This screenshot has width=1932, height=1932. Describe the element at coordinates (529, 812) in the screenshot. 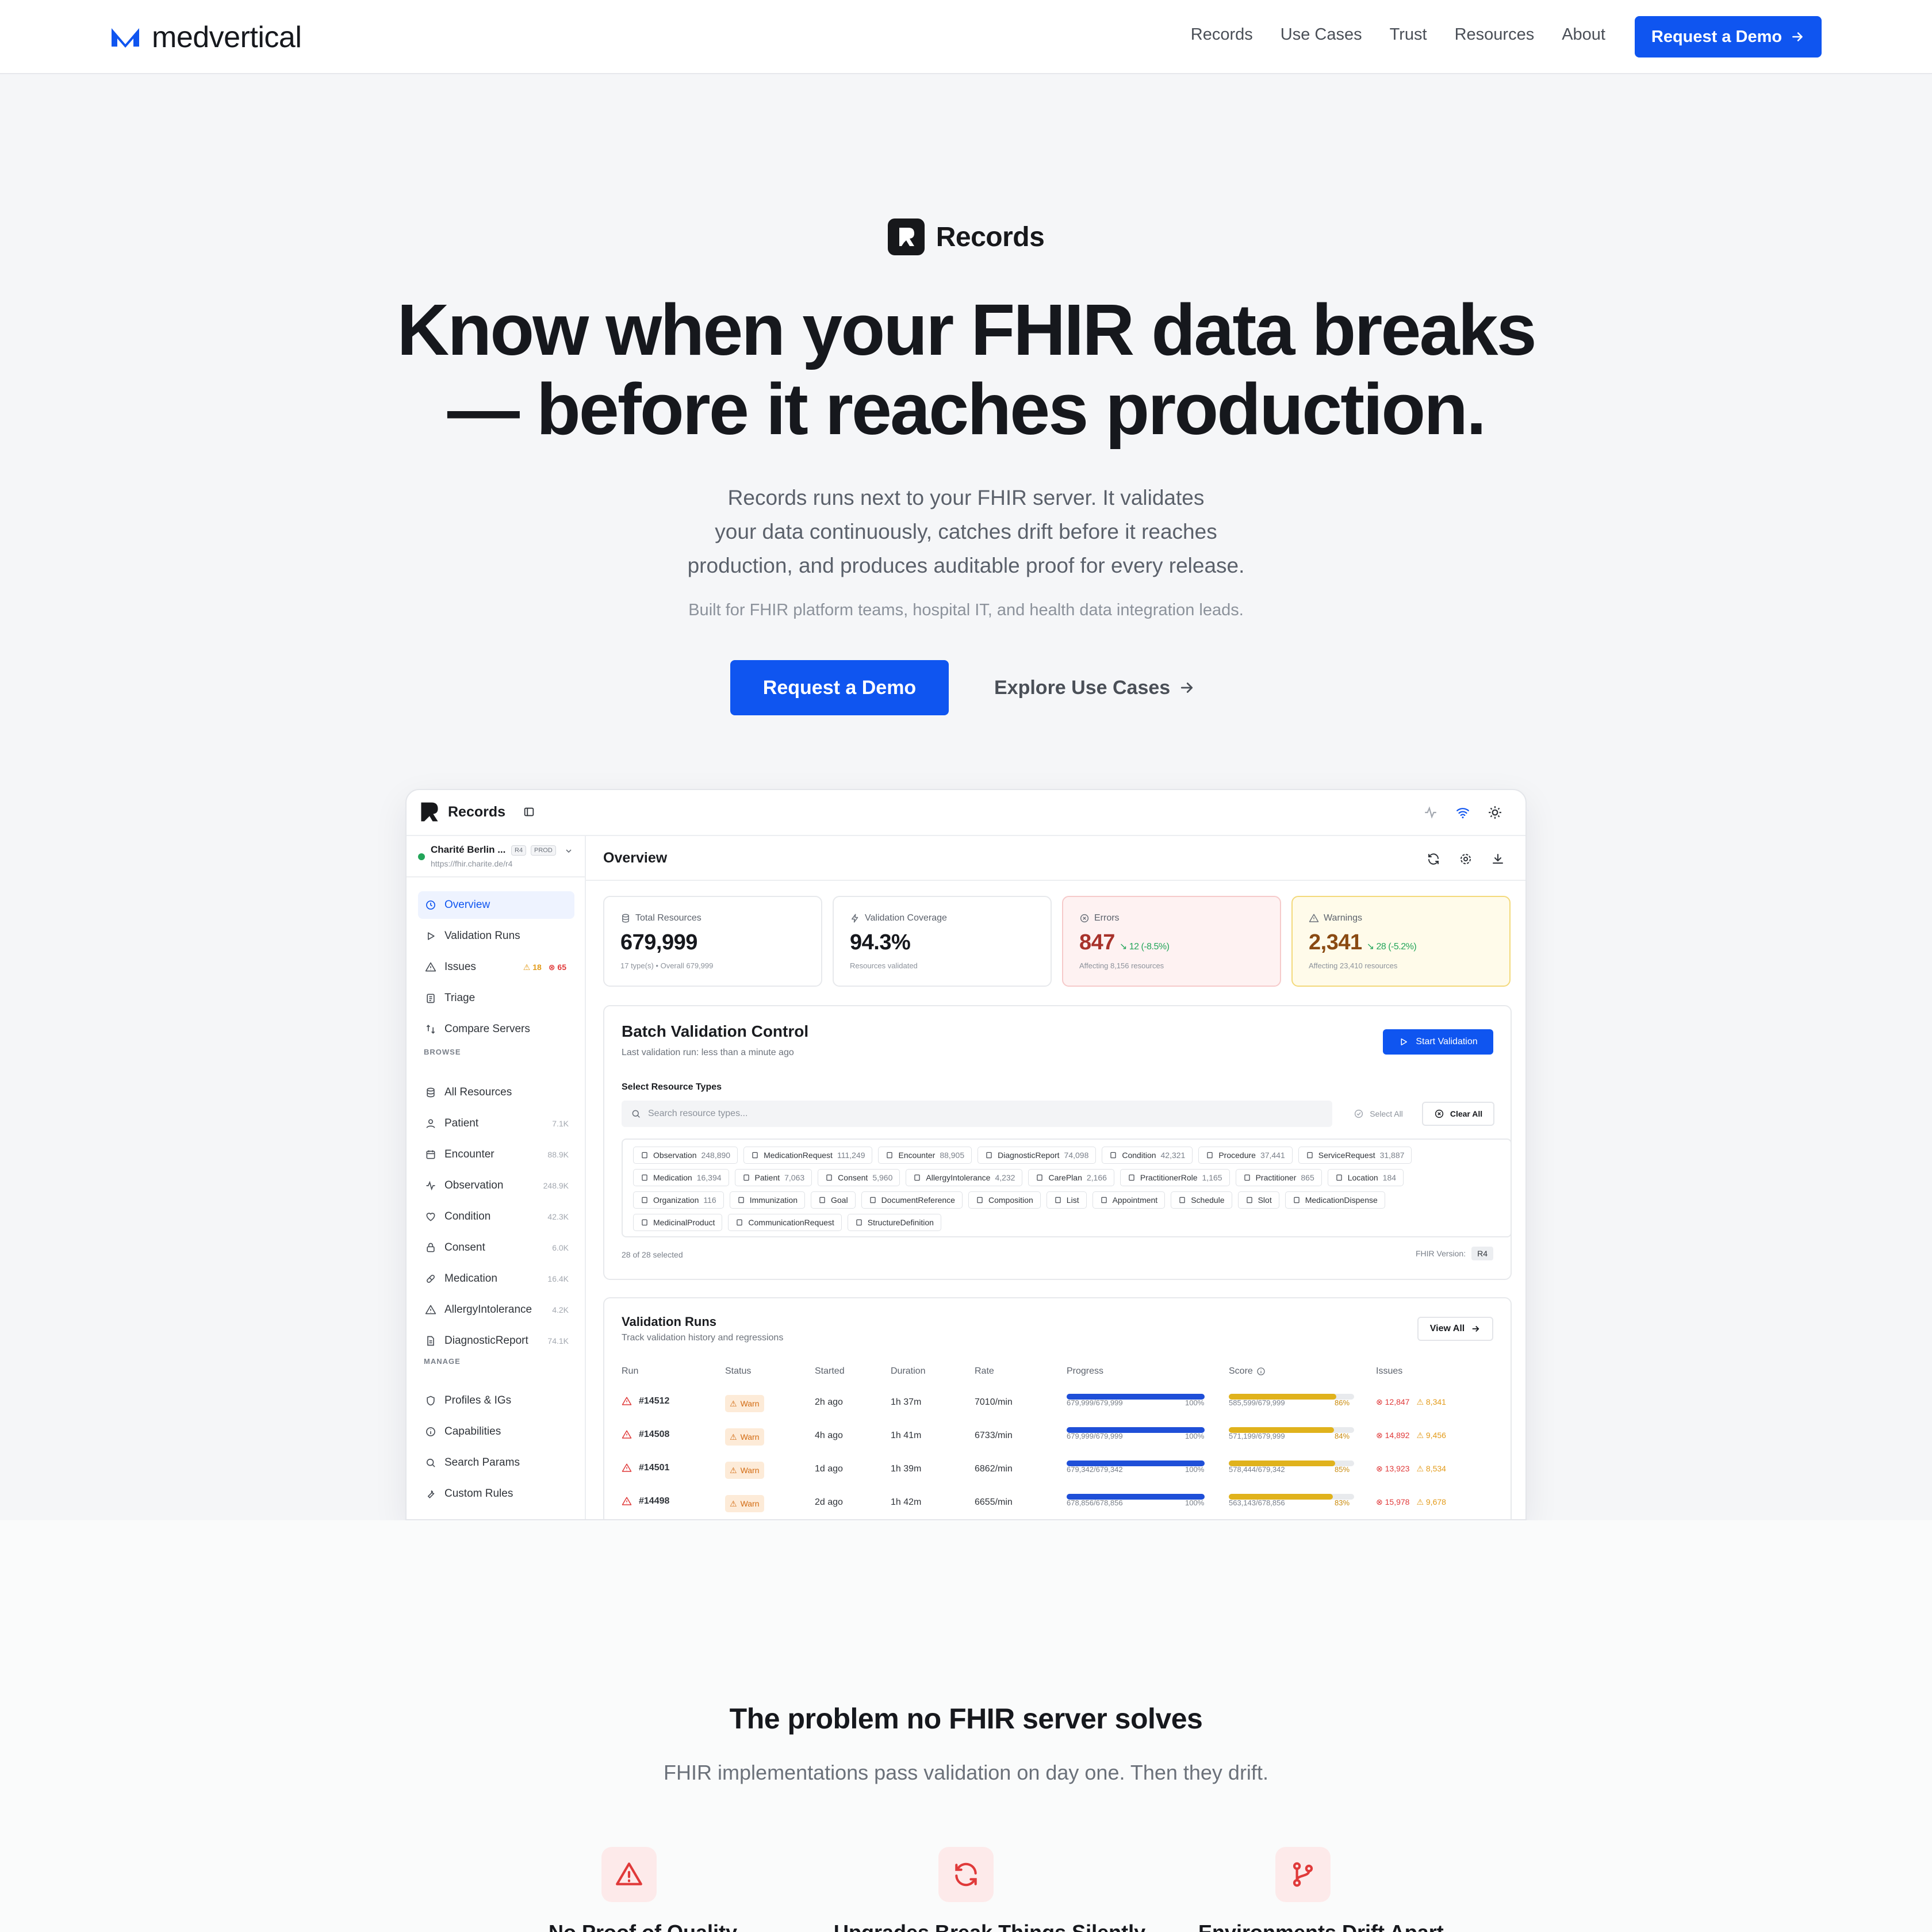

I see `sidebar-toggle-icon` at that location.